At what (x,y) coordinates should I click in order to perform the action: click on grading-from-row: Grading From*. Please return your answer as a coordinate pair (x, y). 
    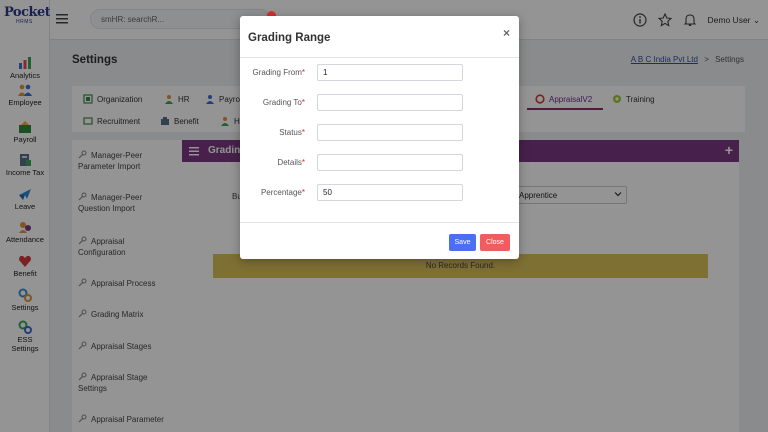
    Looking at the image, I should click on (379, 73).